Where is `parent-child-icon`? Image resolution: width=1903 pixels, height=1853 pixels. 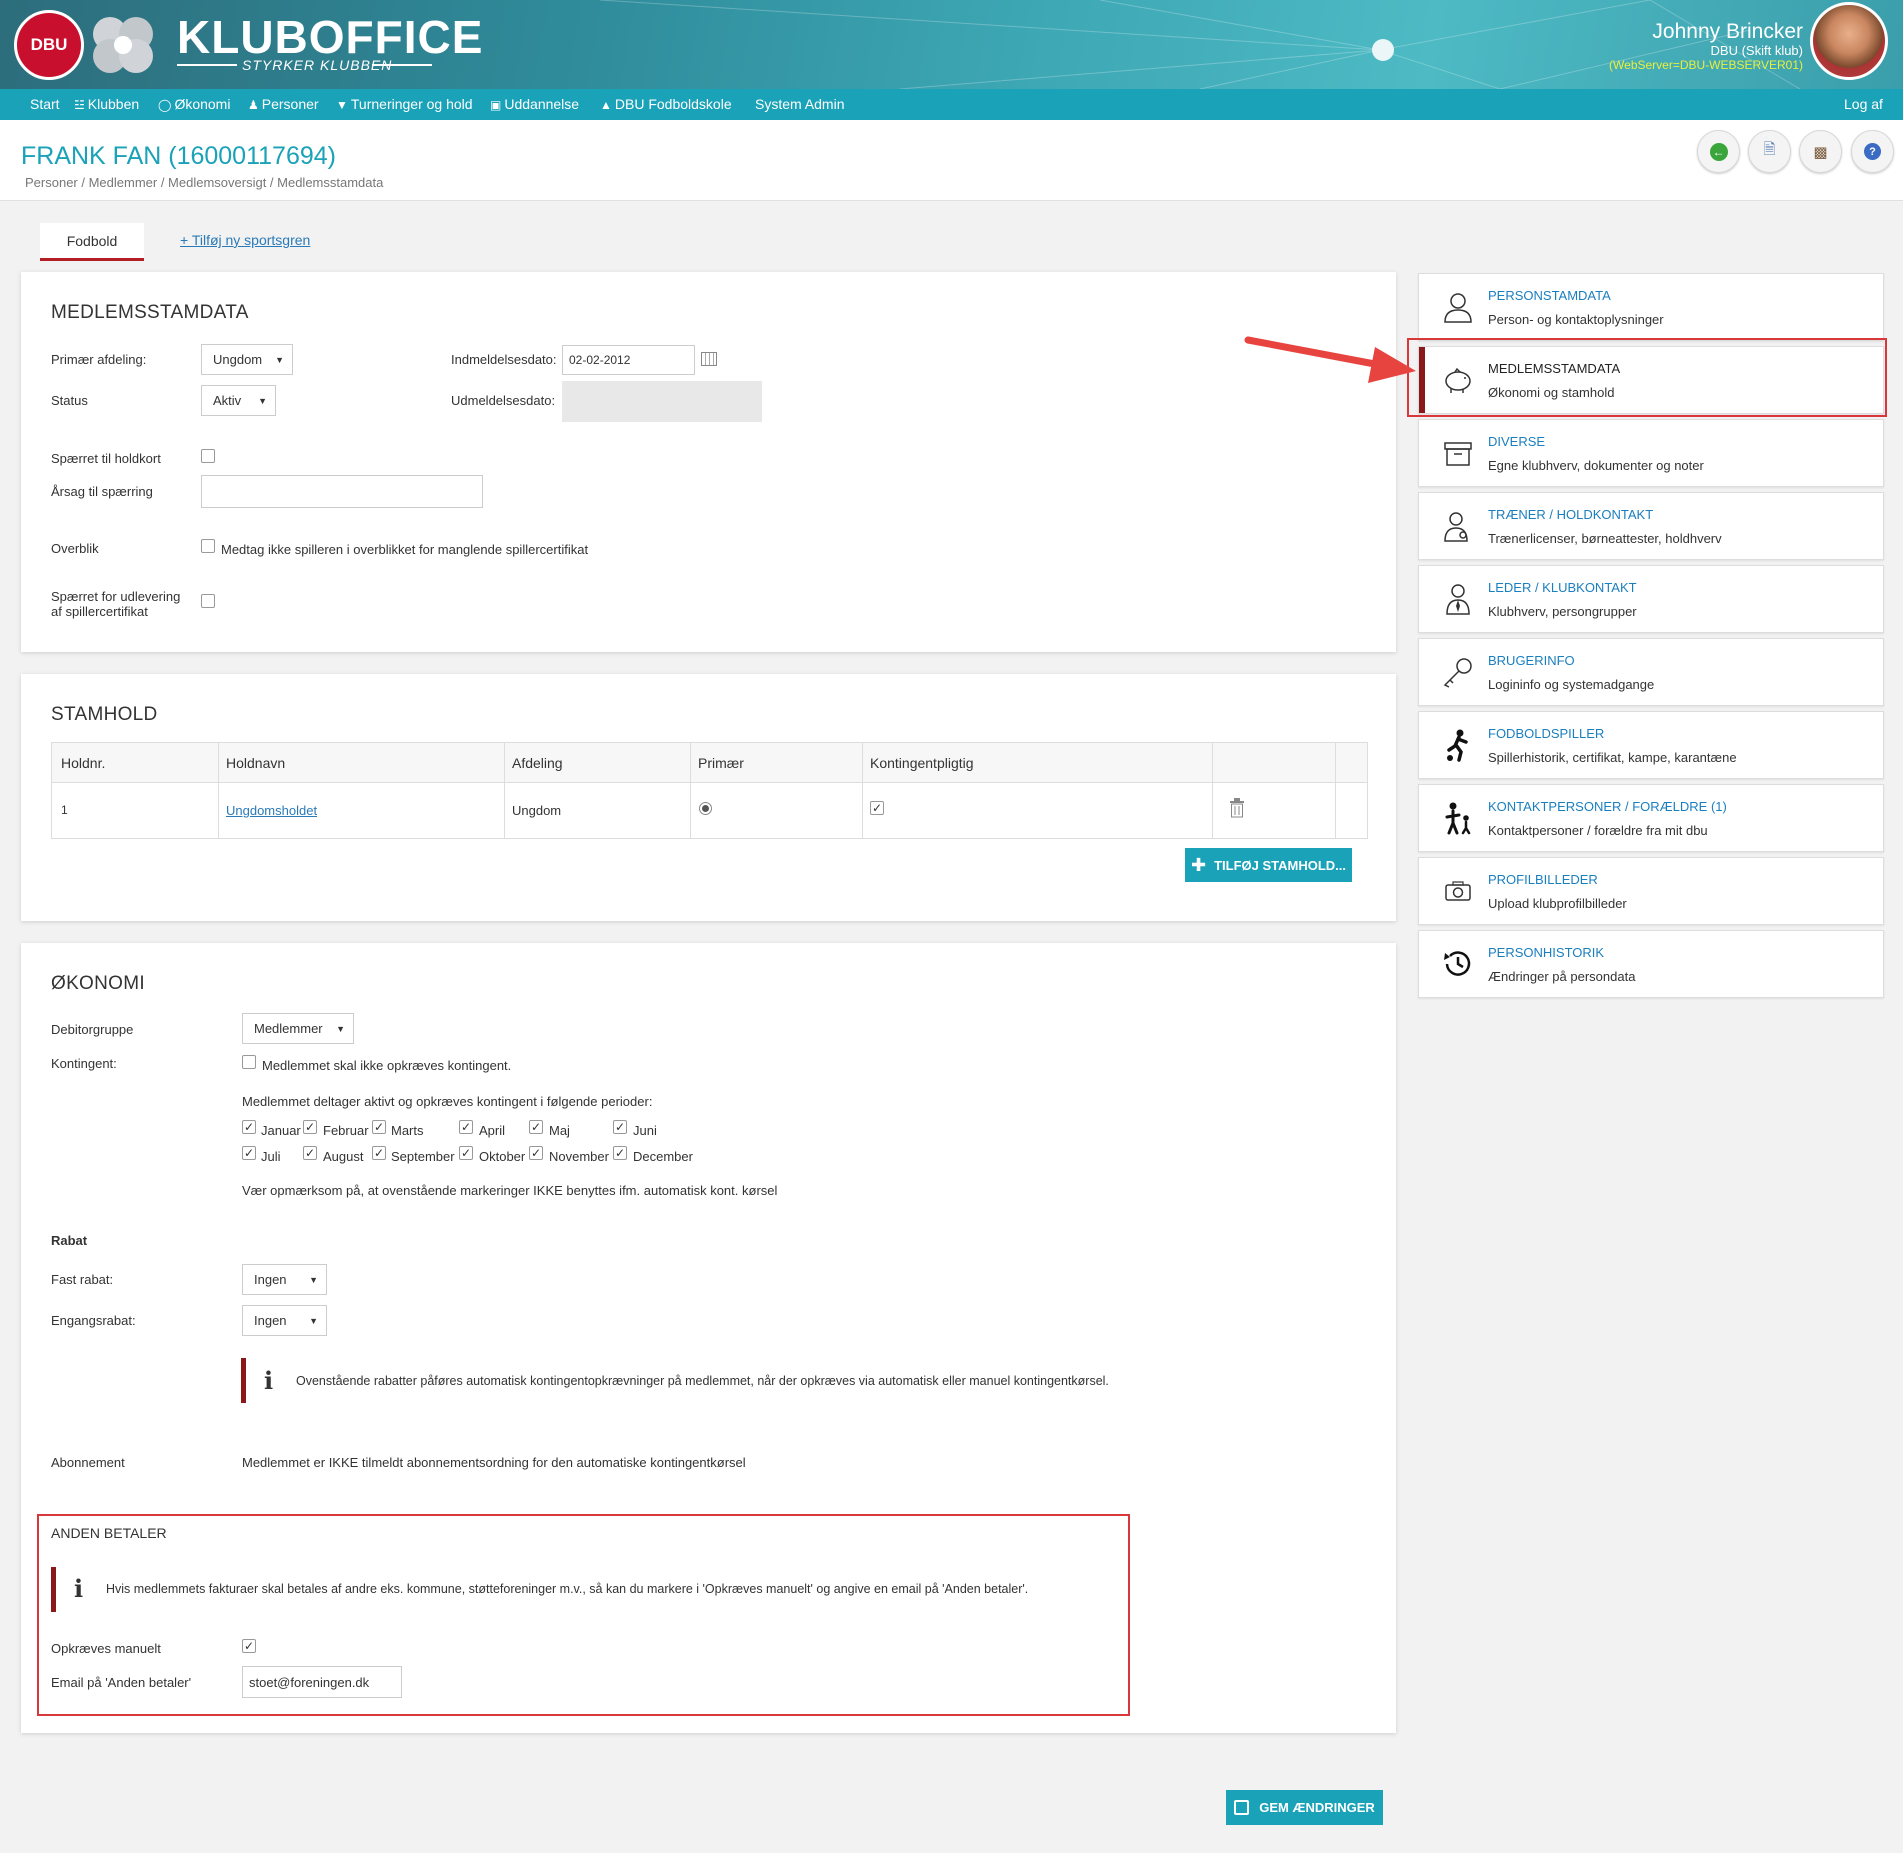
parent-child-icon is located at coordinates (1458, 818).